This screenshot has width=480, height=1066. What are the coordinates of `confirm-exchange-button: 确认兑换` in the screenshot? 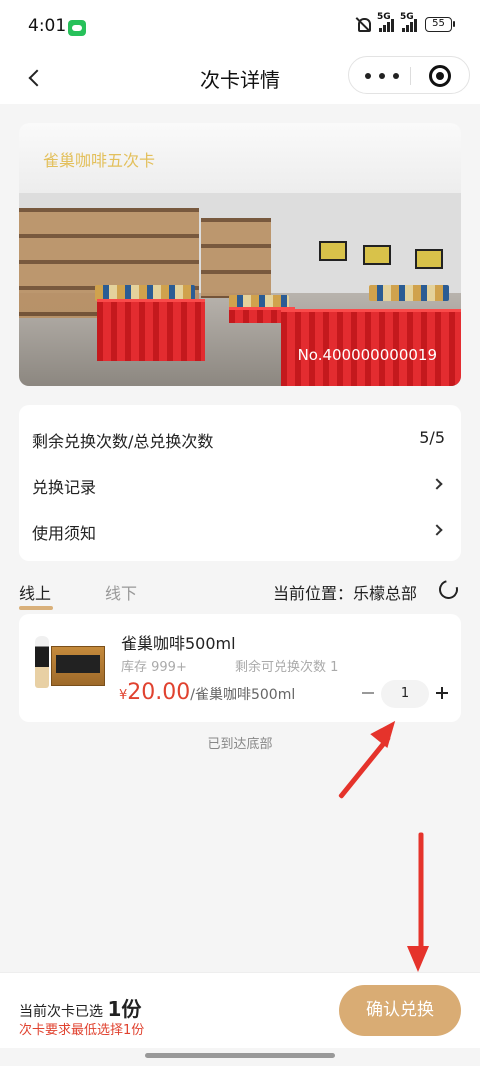 It's located at (400, 1010).